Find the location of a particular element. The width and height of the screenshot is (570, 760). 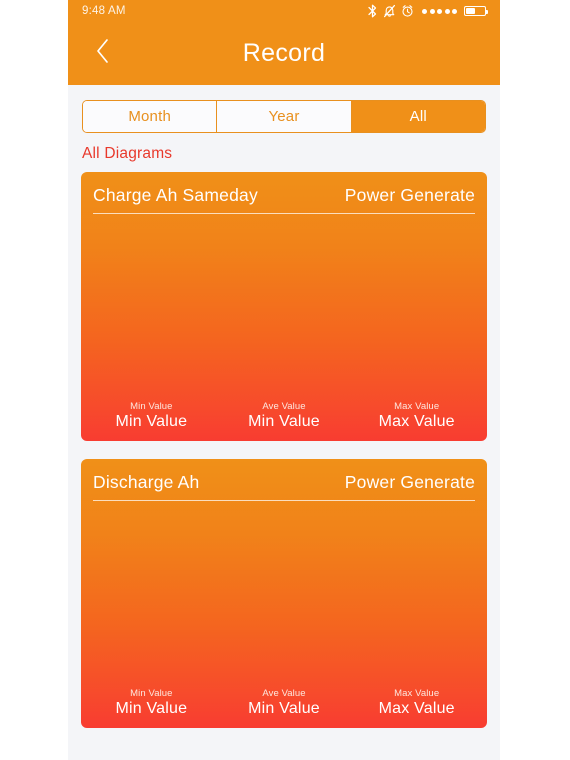

card-title: Charge Ah Sameday is located at coordinates (175, 195).